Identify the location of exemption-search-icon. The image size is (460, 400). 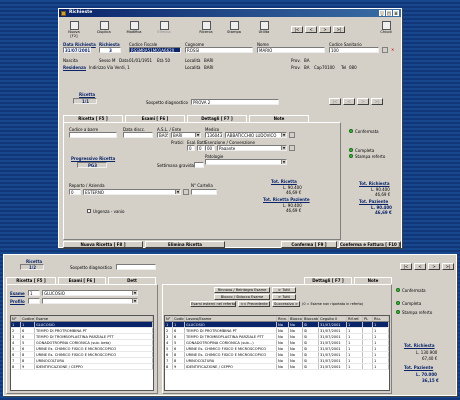
(292, 148).